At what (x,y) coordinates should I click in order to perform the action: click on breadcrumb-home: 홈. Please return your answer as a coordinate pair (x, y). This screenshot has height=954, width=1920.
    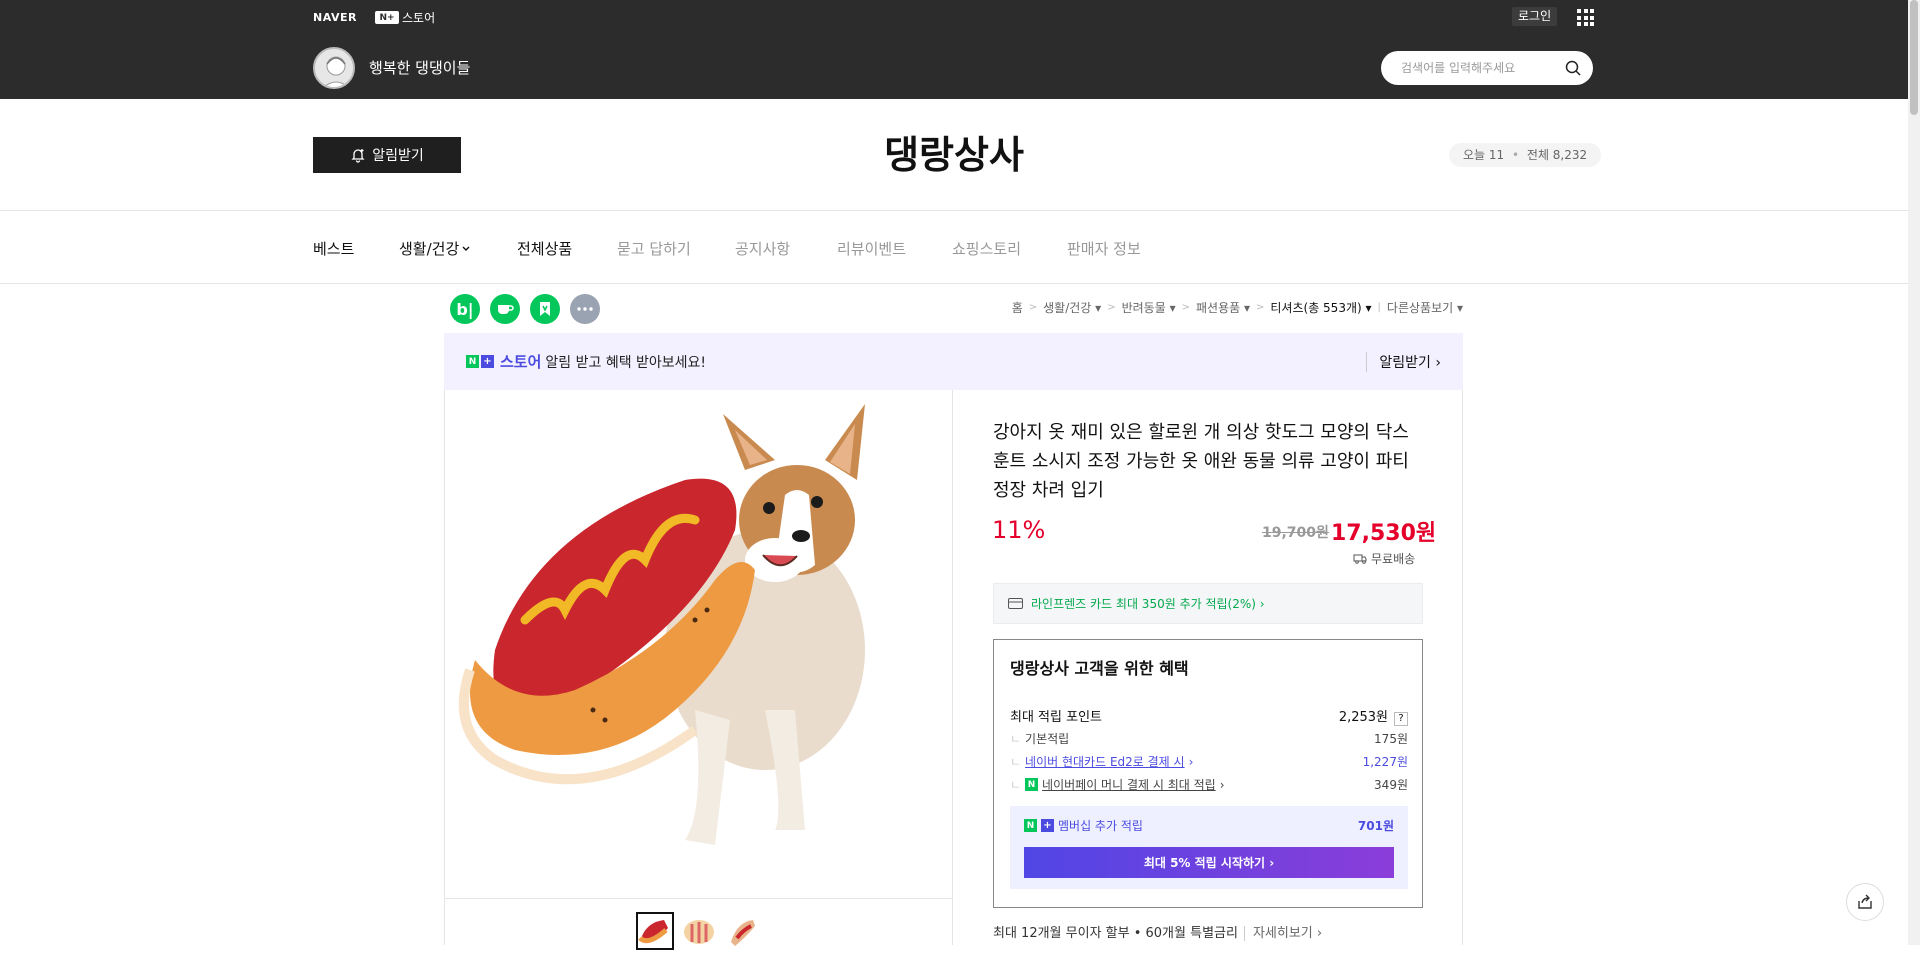
    Looking at the image, I should click on (1017, 307).